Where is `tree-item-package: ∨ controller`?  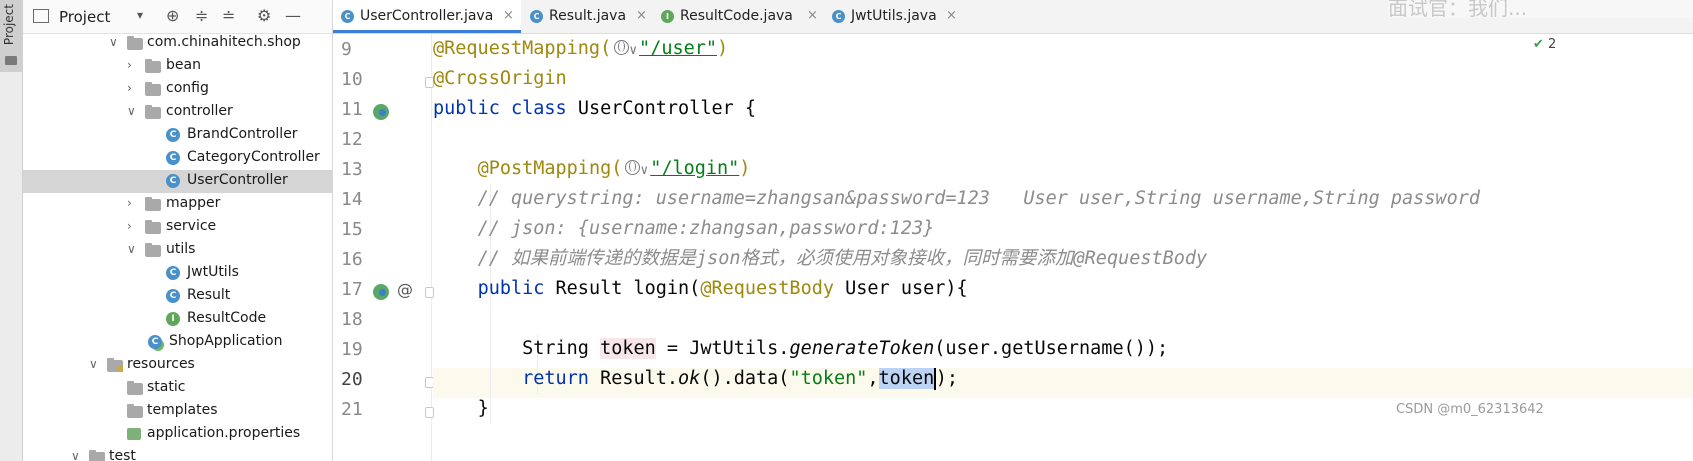 tree-item-package: ∨ controller is located at coordinates (177, 112).